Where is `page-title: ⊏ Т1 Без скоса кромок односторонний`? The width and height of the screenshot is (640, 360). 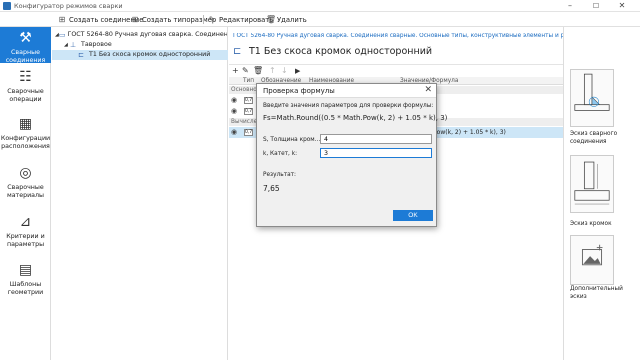 page-title: ⊏ Т1 Без скоса кромок односторонний is located at coordinates (332, 51).